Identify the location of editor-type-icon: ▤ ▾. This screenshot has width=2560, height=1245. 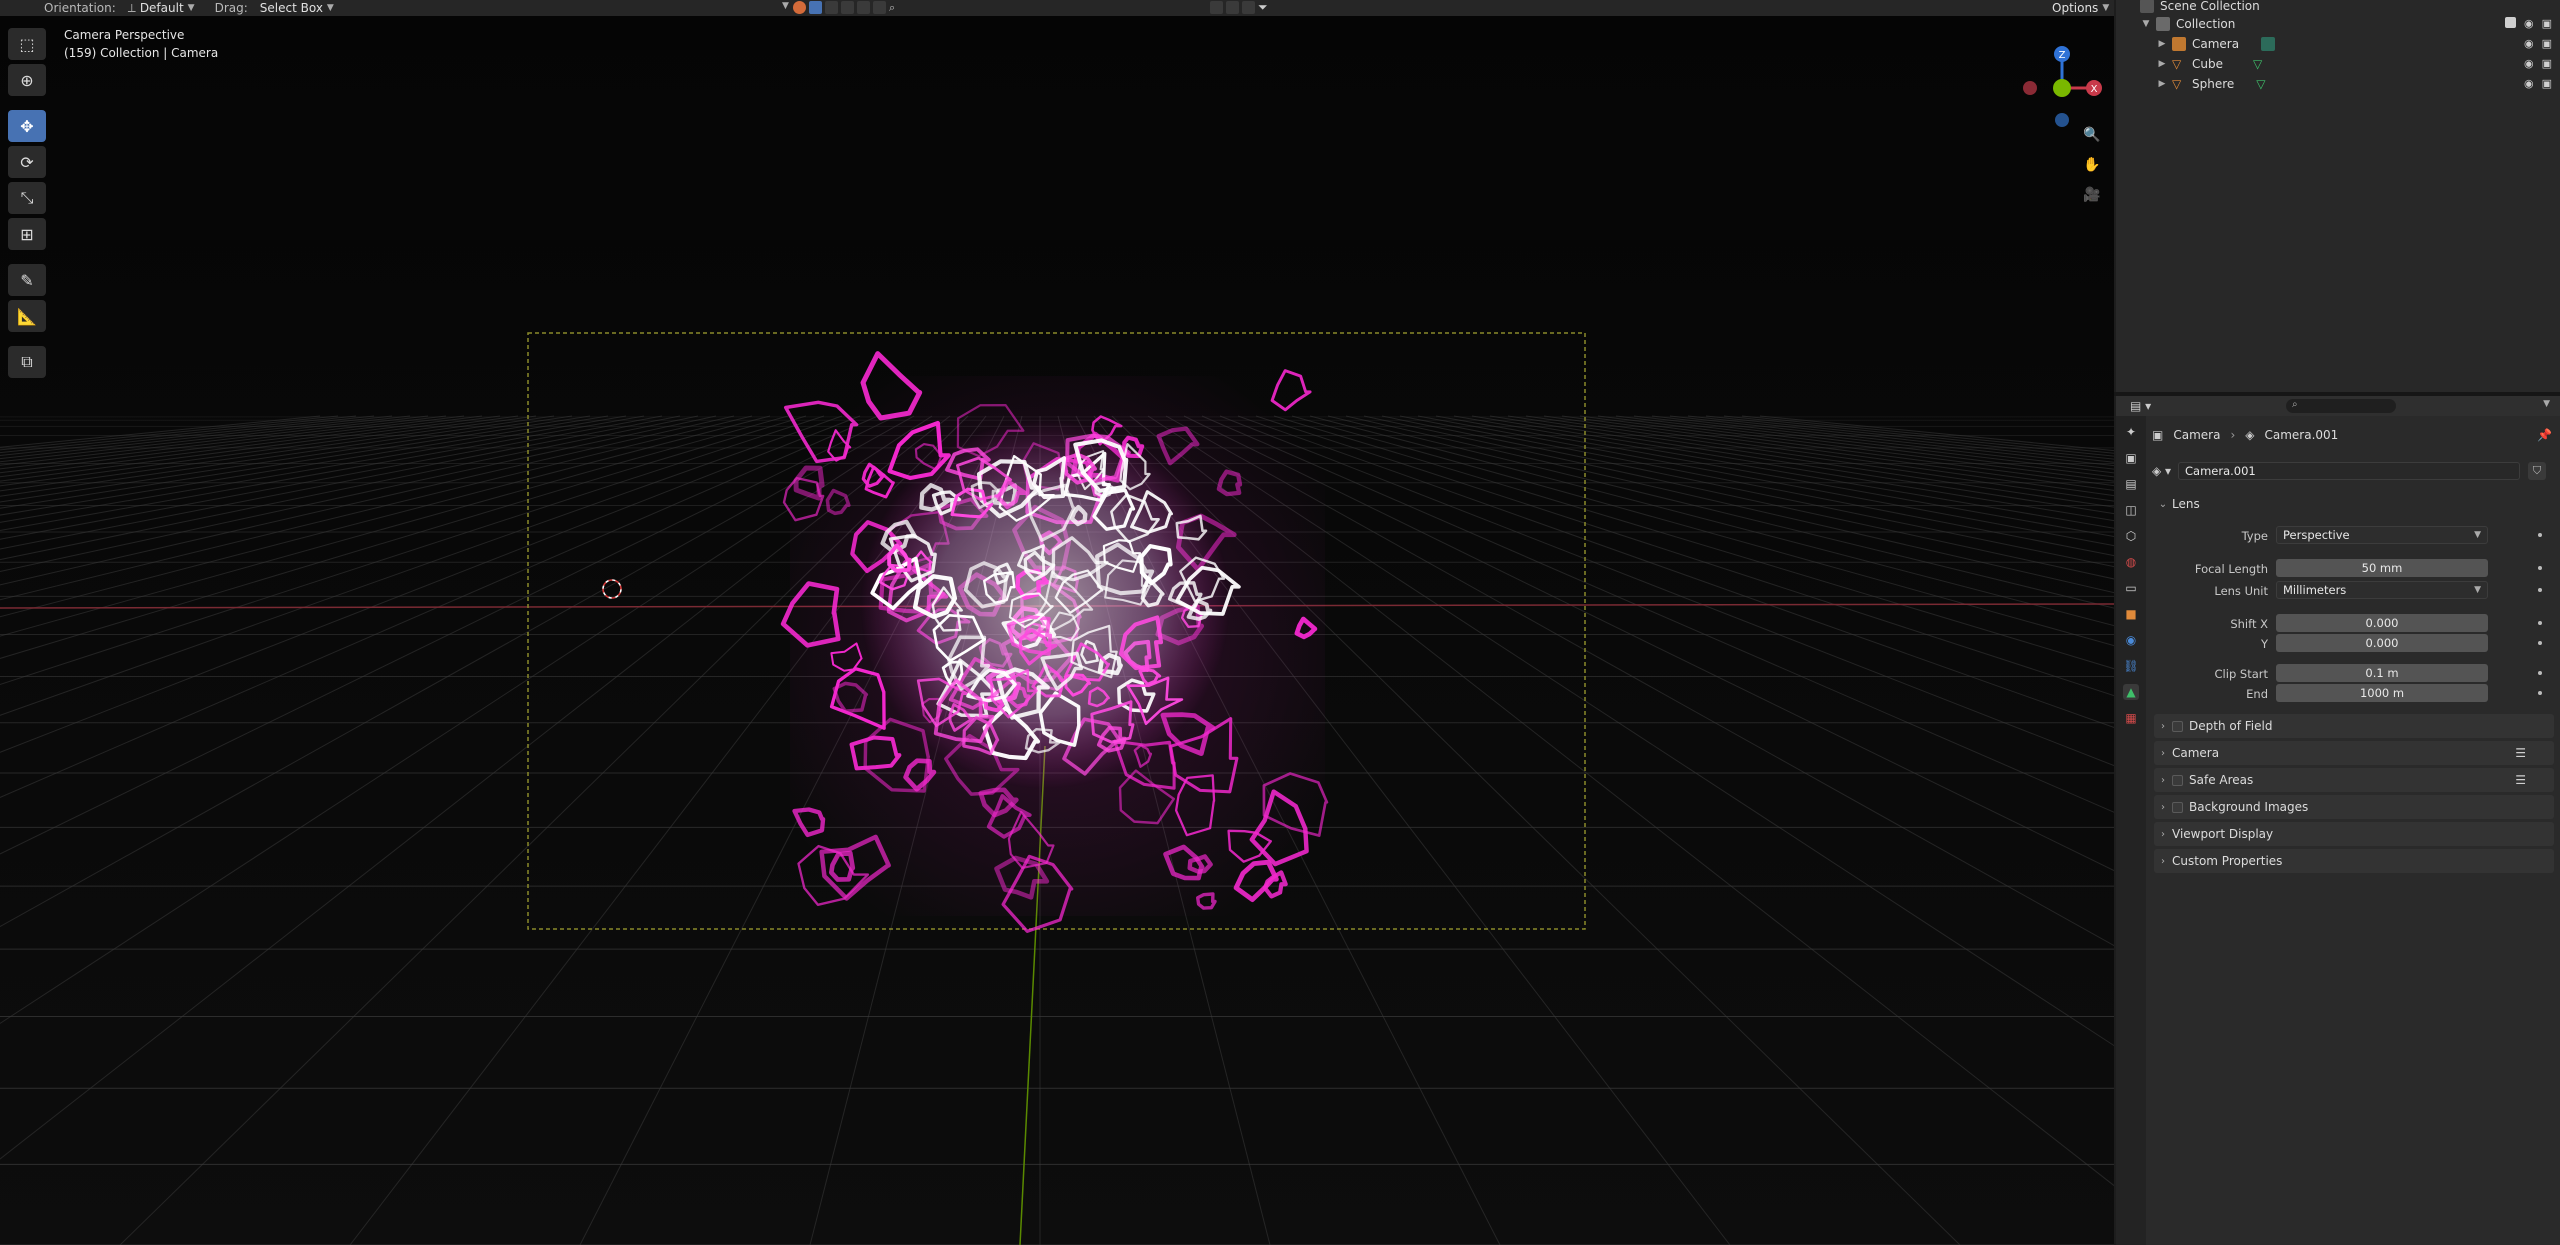
(2140, 406).